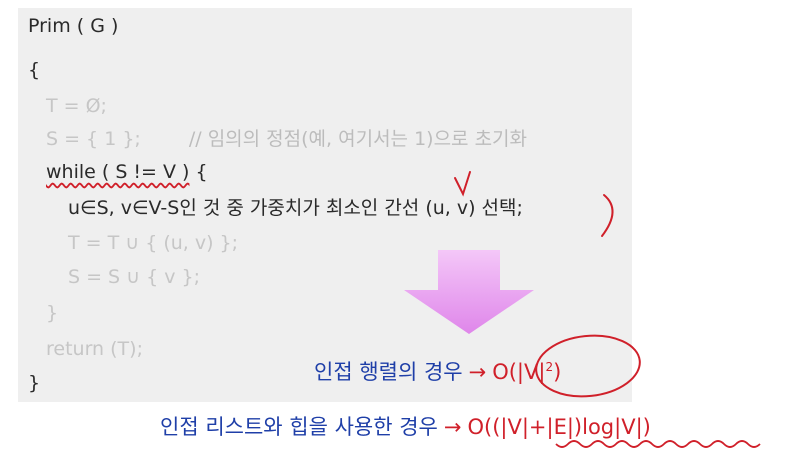  I want to click on init-S-comment: // 임의의 정점(예, 여기서는 1)으로 초기화, so click(358, 139).